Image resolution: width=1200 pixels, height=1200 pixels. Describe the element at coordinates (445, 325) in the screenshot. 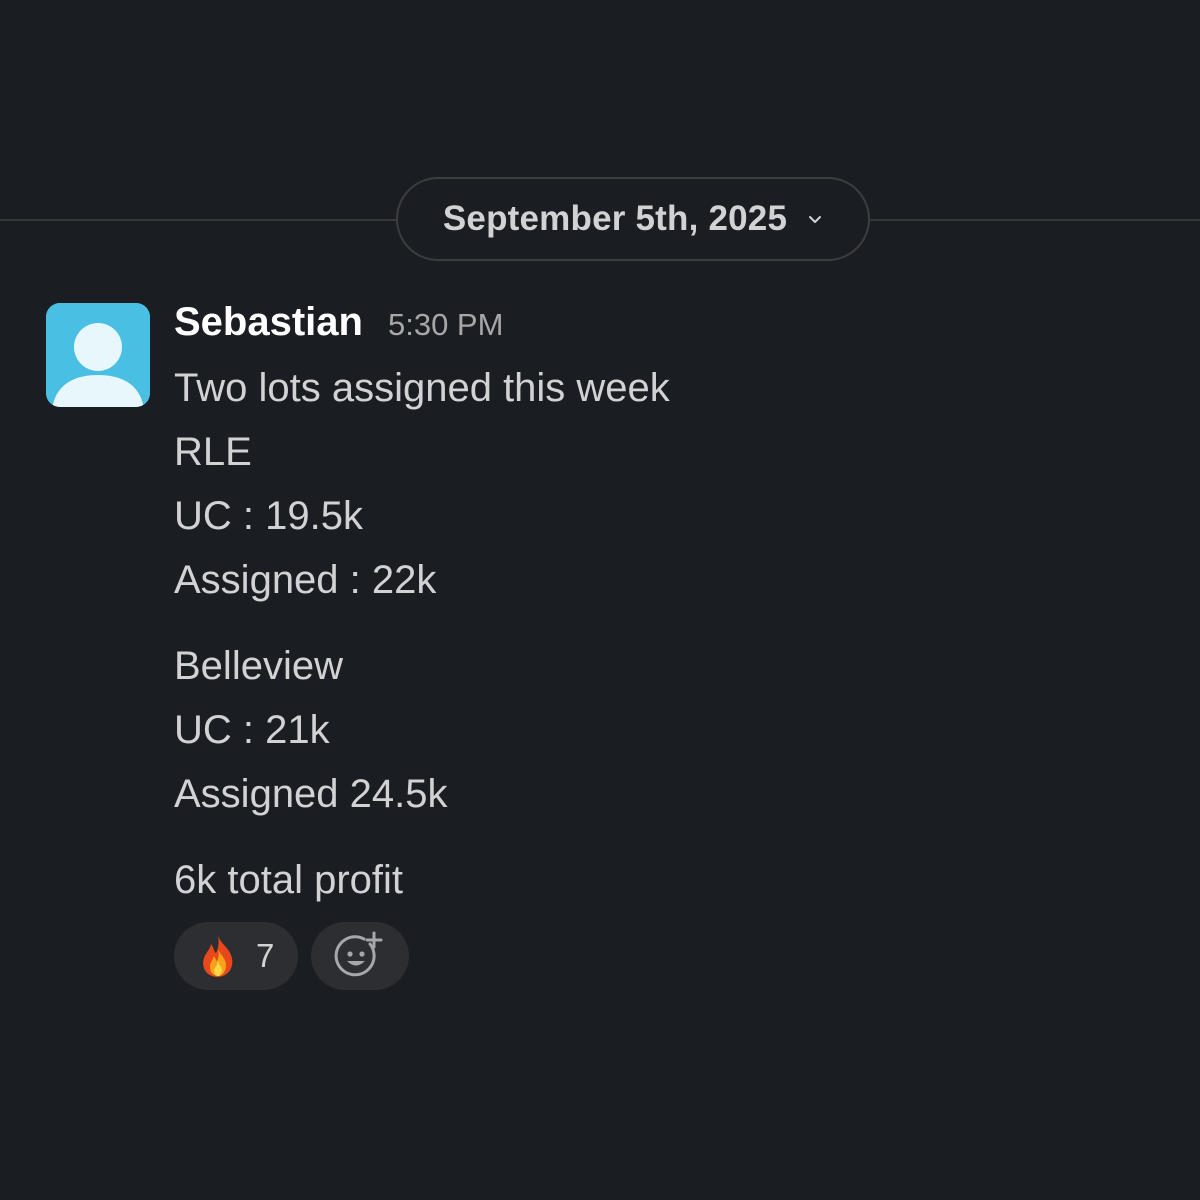

I see `message-timestamp: 5:30 PM` at that location.